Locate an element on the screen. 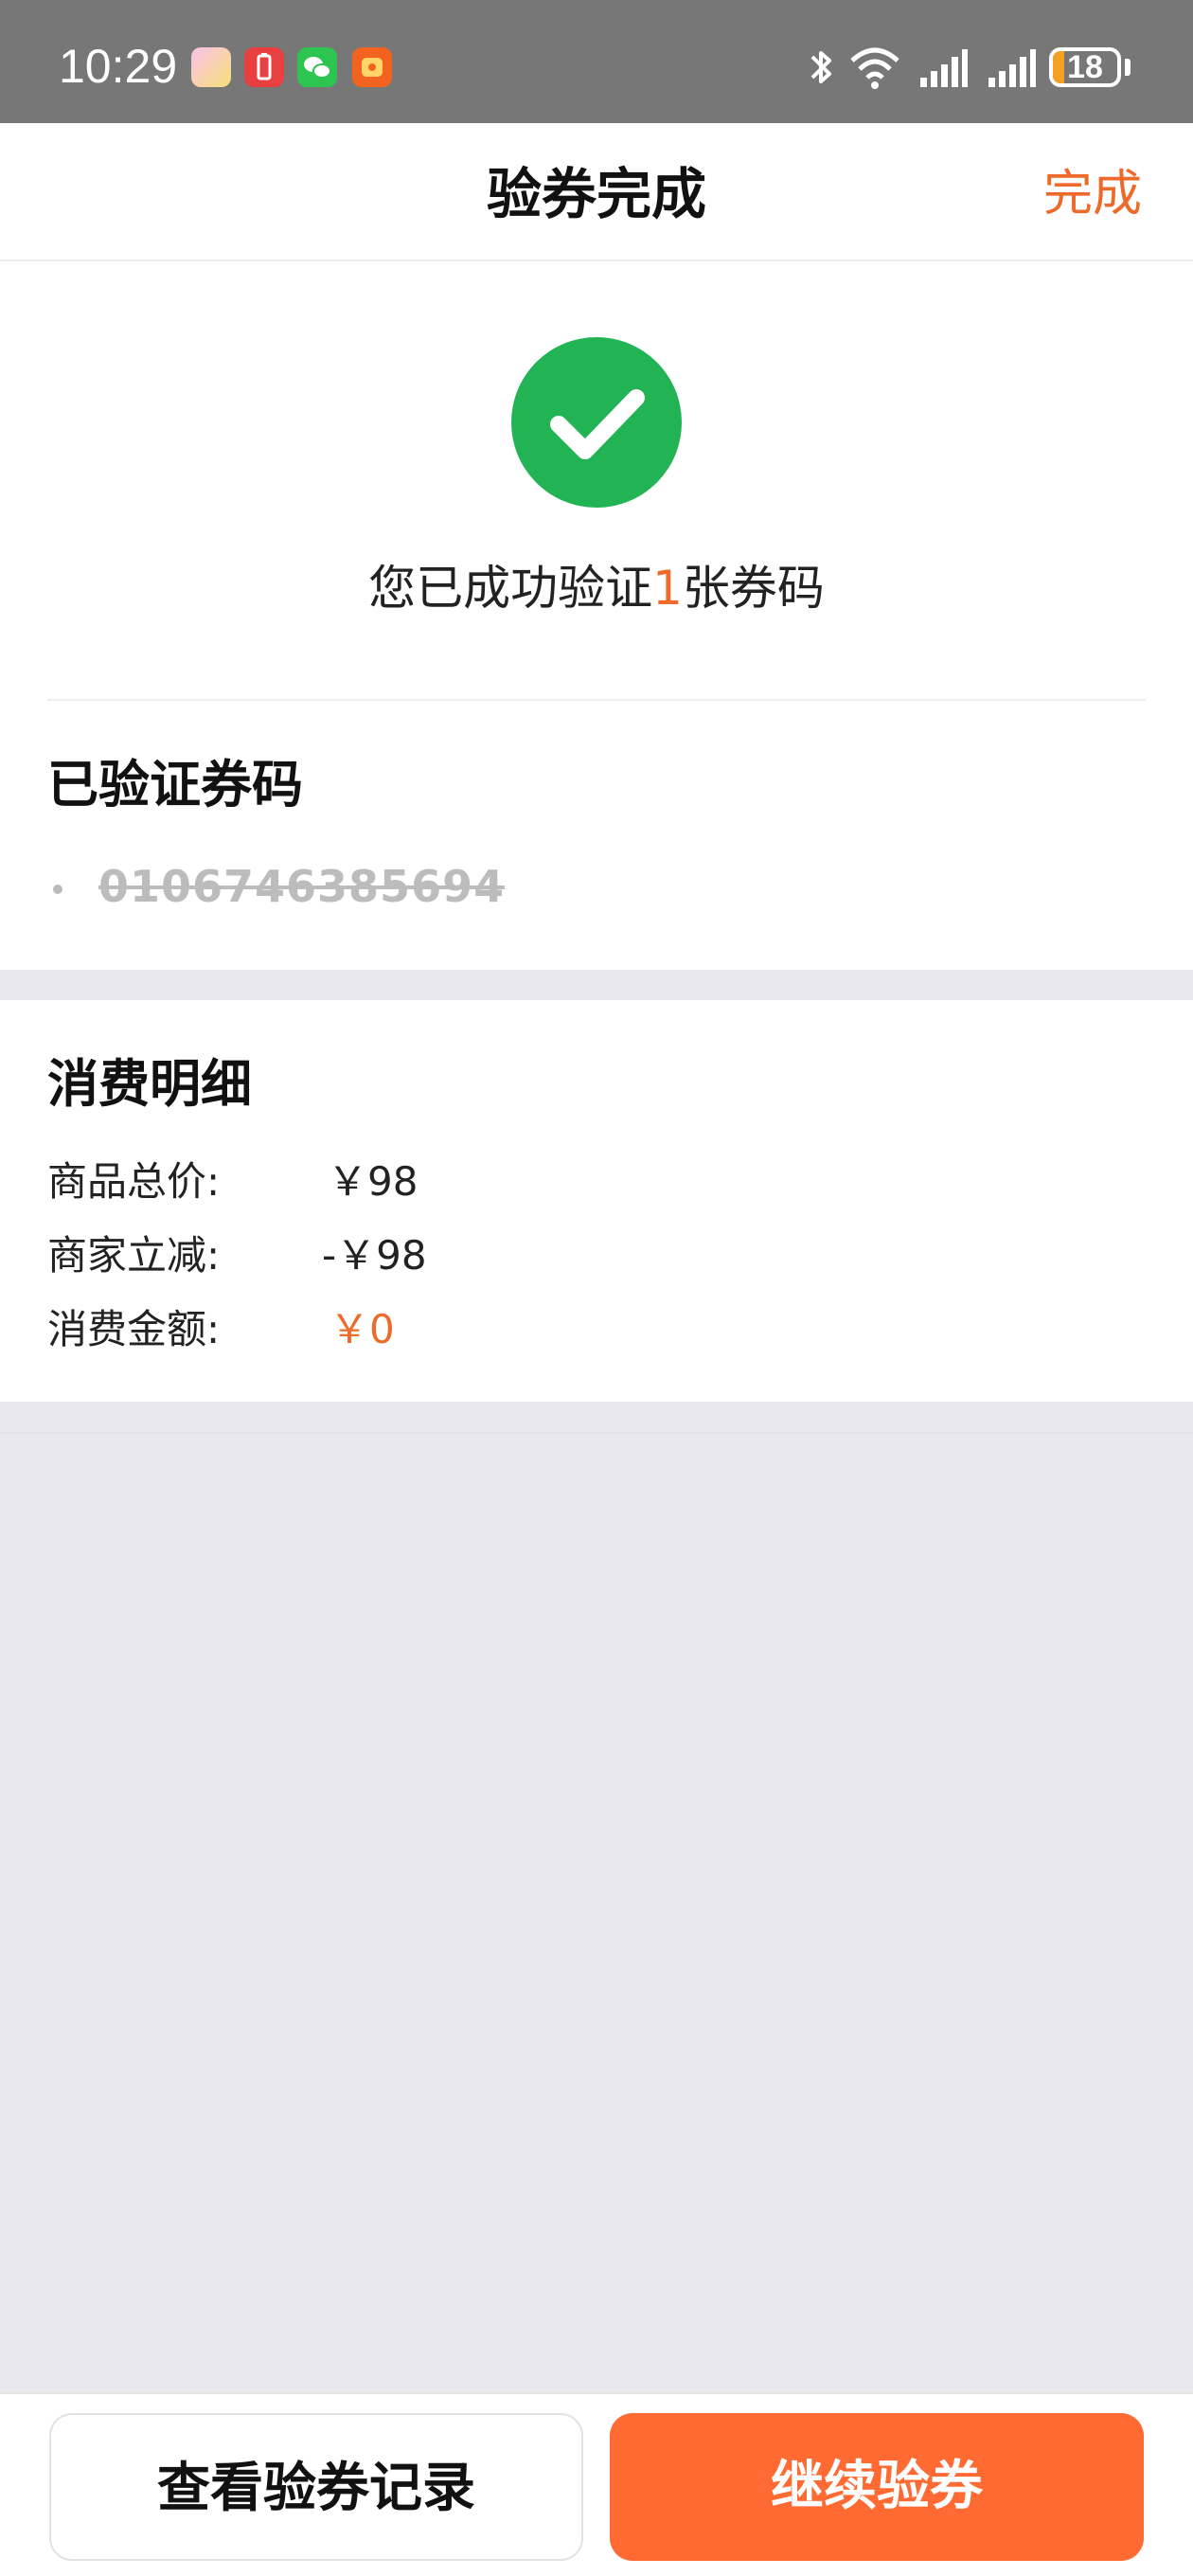 The width and height of the screenshot is (1193, 2576). notification-app-icon is located at coordinates (372, 67).